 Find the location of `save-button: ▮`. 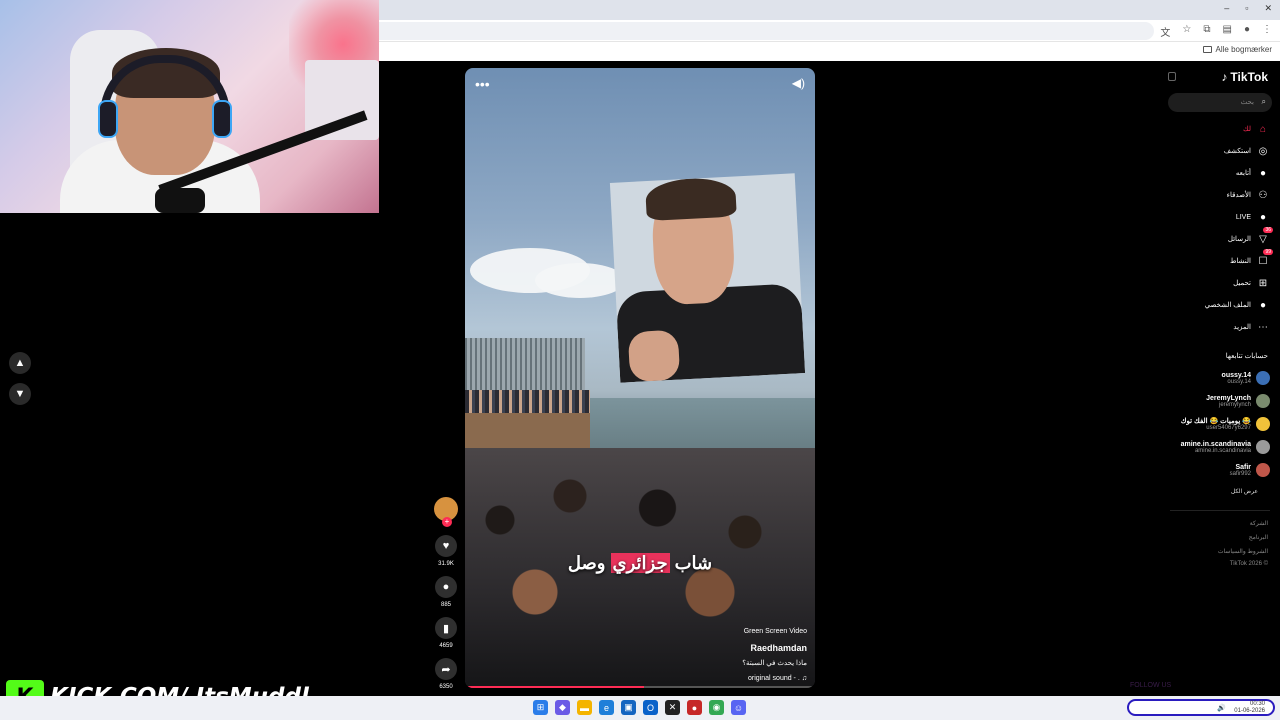

save-button: ▮ is located at coordinates (446, 628).